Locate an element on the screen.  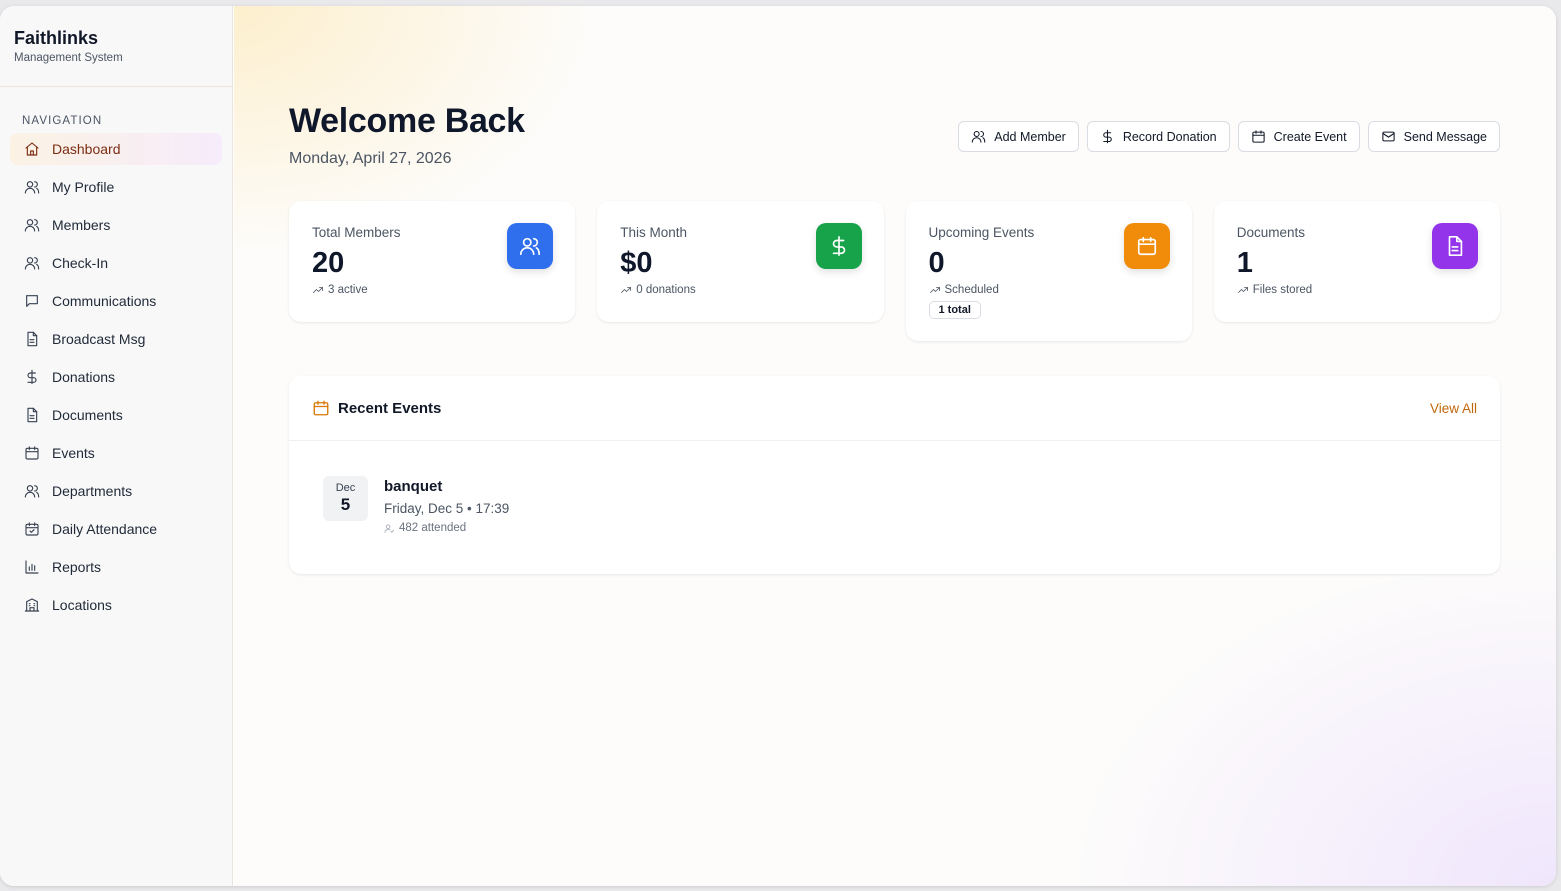
event-datetime: Friday, Dec 5 • 17:39 is located at coordinates (447, 508).